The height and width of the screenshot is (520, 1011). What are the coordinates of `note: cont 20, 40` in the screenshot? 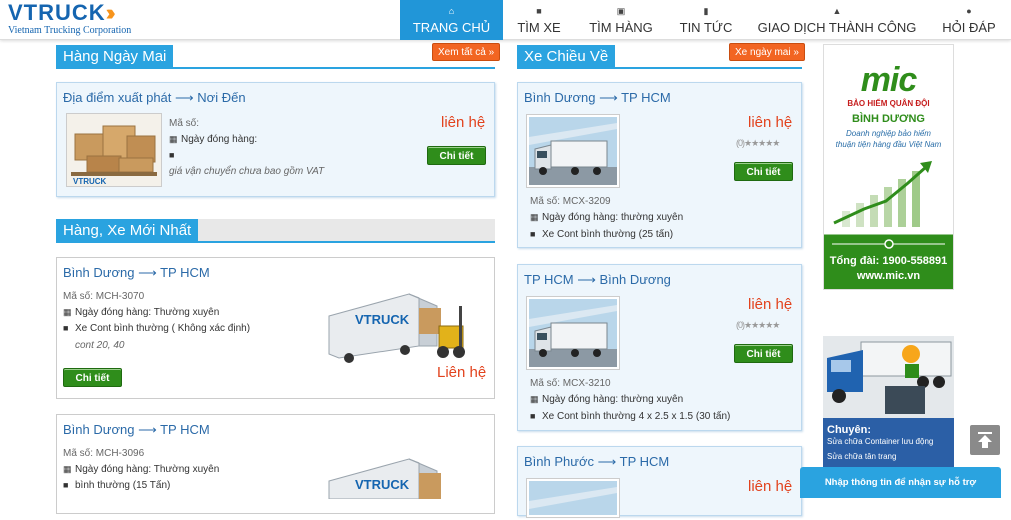 It's located at (100, 345).